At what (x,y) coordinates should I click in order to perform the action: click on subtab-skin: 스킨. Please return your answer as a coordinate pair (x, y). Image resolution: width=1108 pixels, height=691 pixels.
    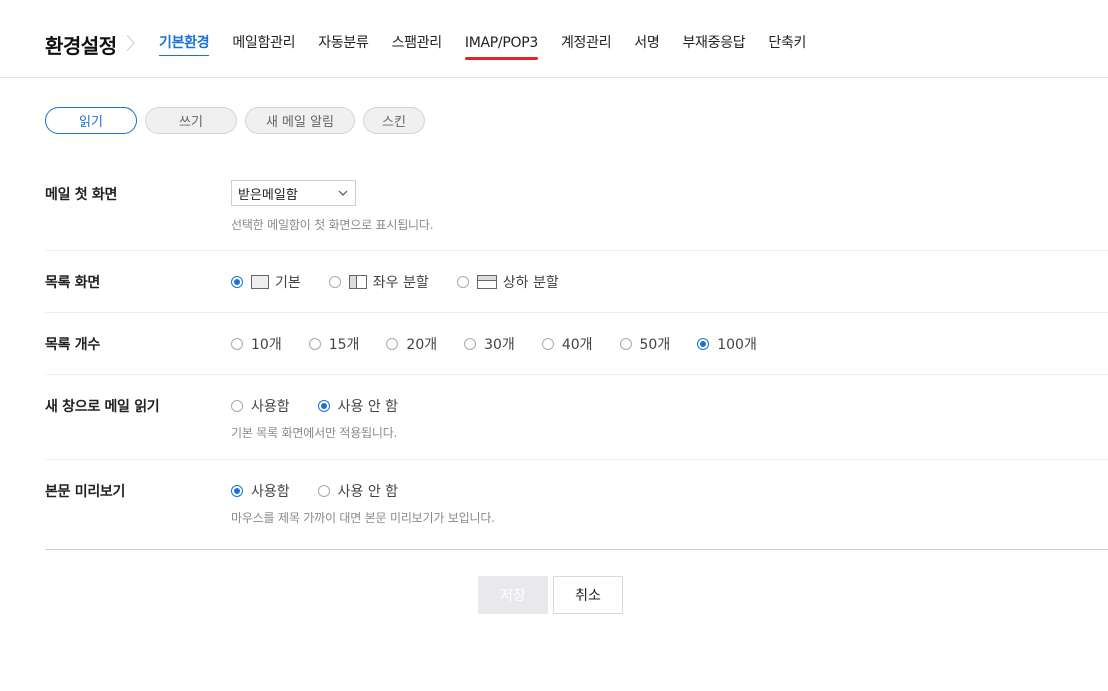
    Looking at the image, I should click on (394, 120).